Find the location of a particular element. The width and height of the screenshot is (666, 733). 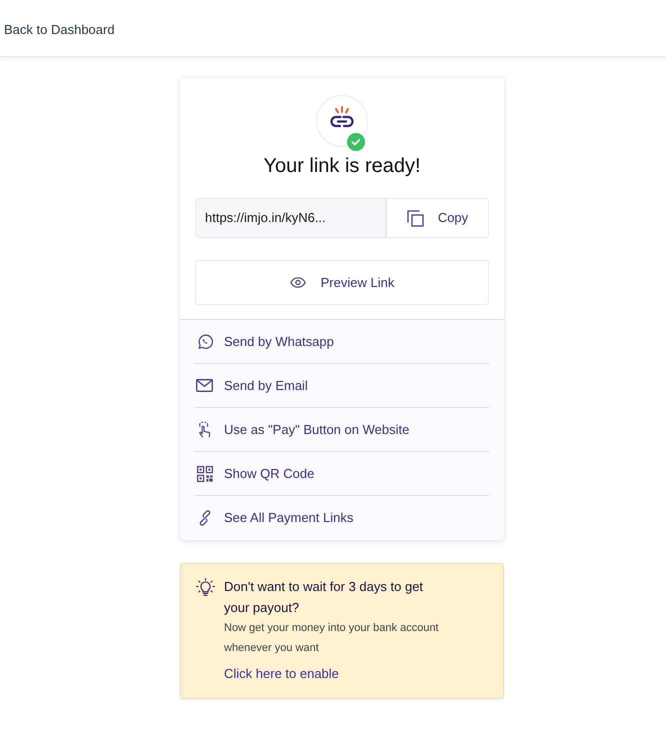

qr-code-icon is located at coordinates (204, 474).